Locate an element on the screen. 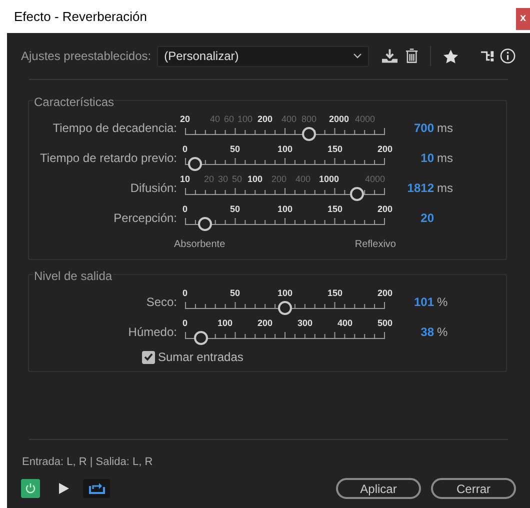 This screenshot has width=530, height=508. close-button: x is located at coordinates (523, 19).